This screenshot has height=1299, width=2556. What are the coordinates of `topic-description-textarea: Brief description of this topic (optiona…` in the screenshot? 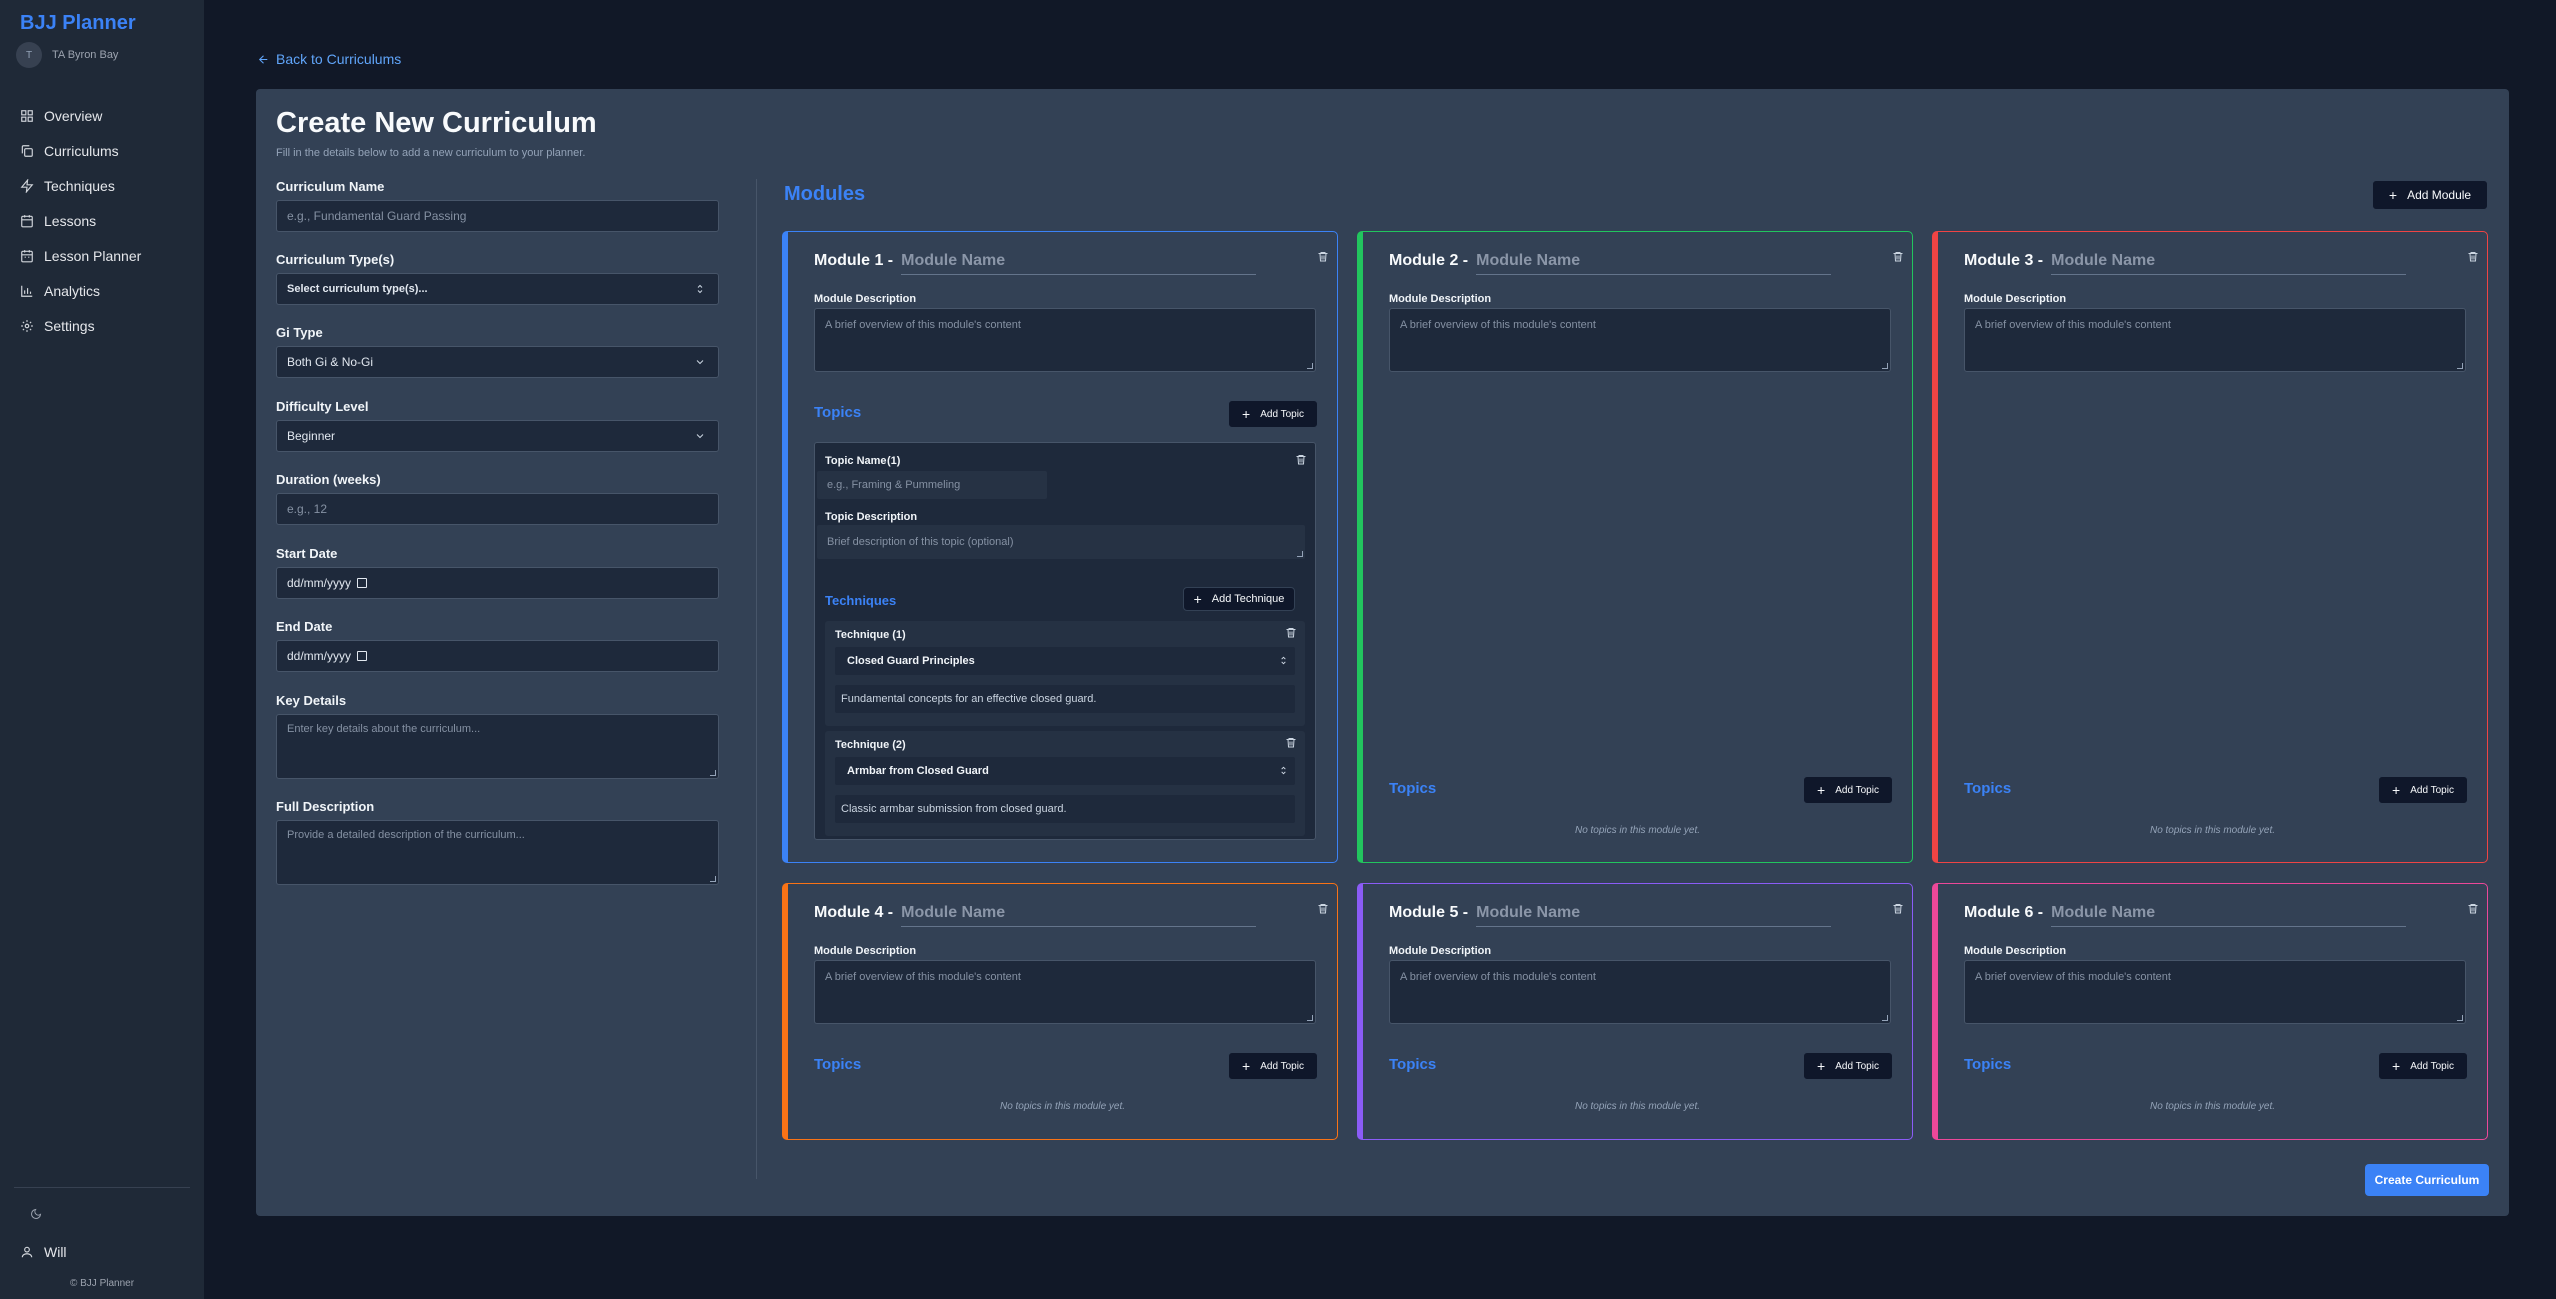 It's located at (1061, 542).